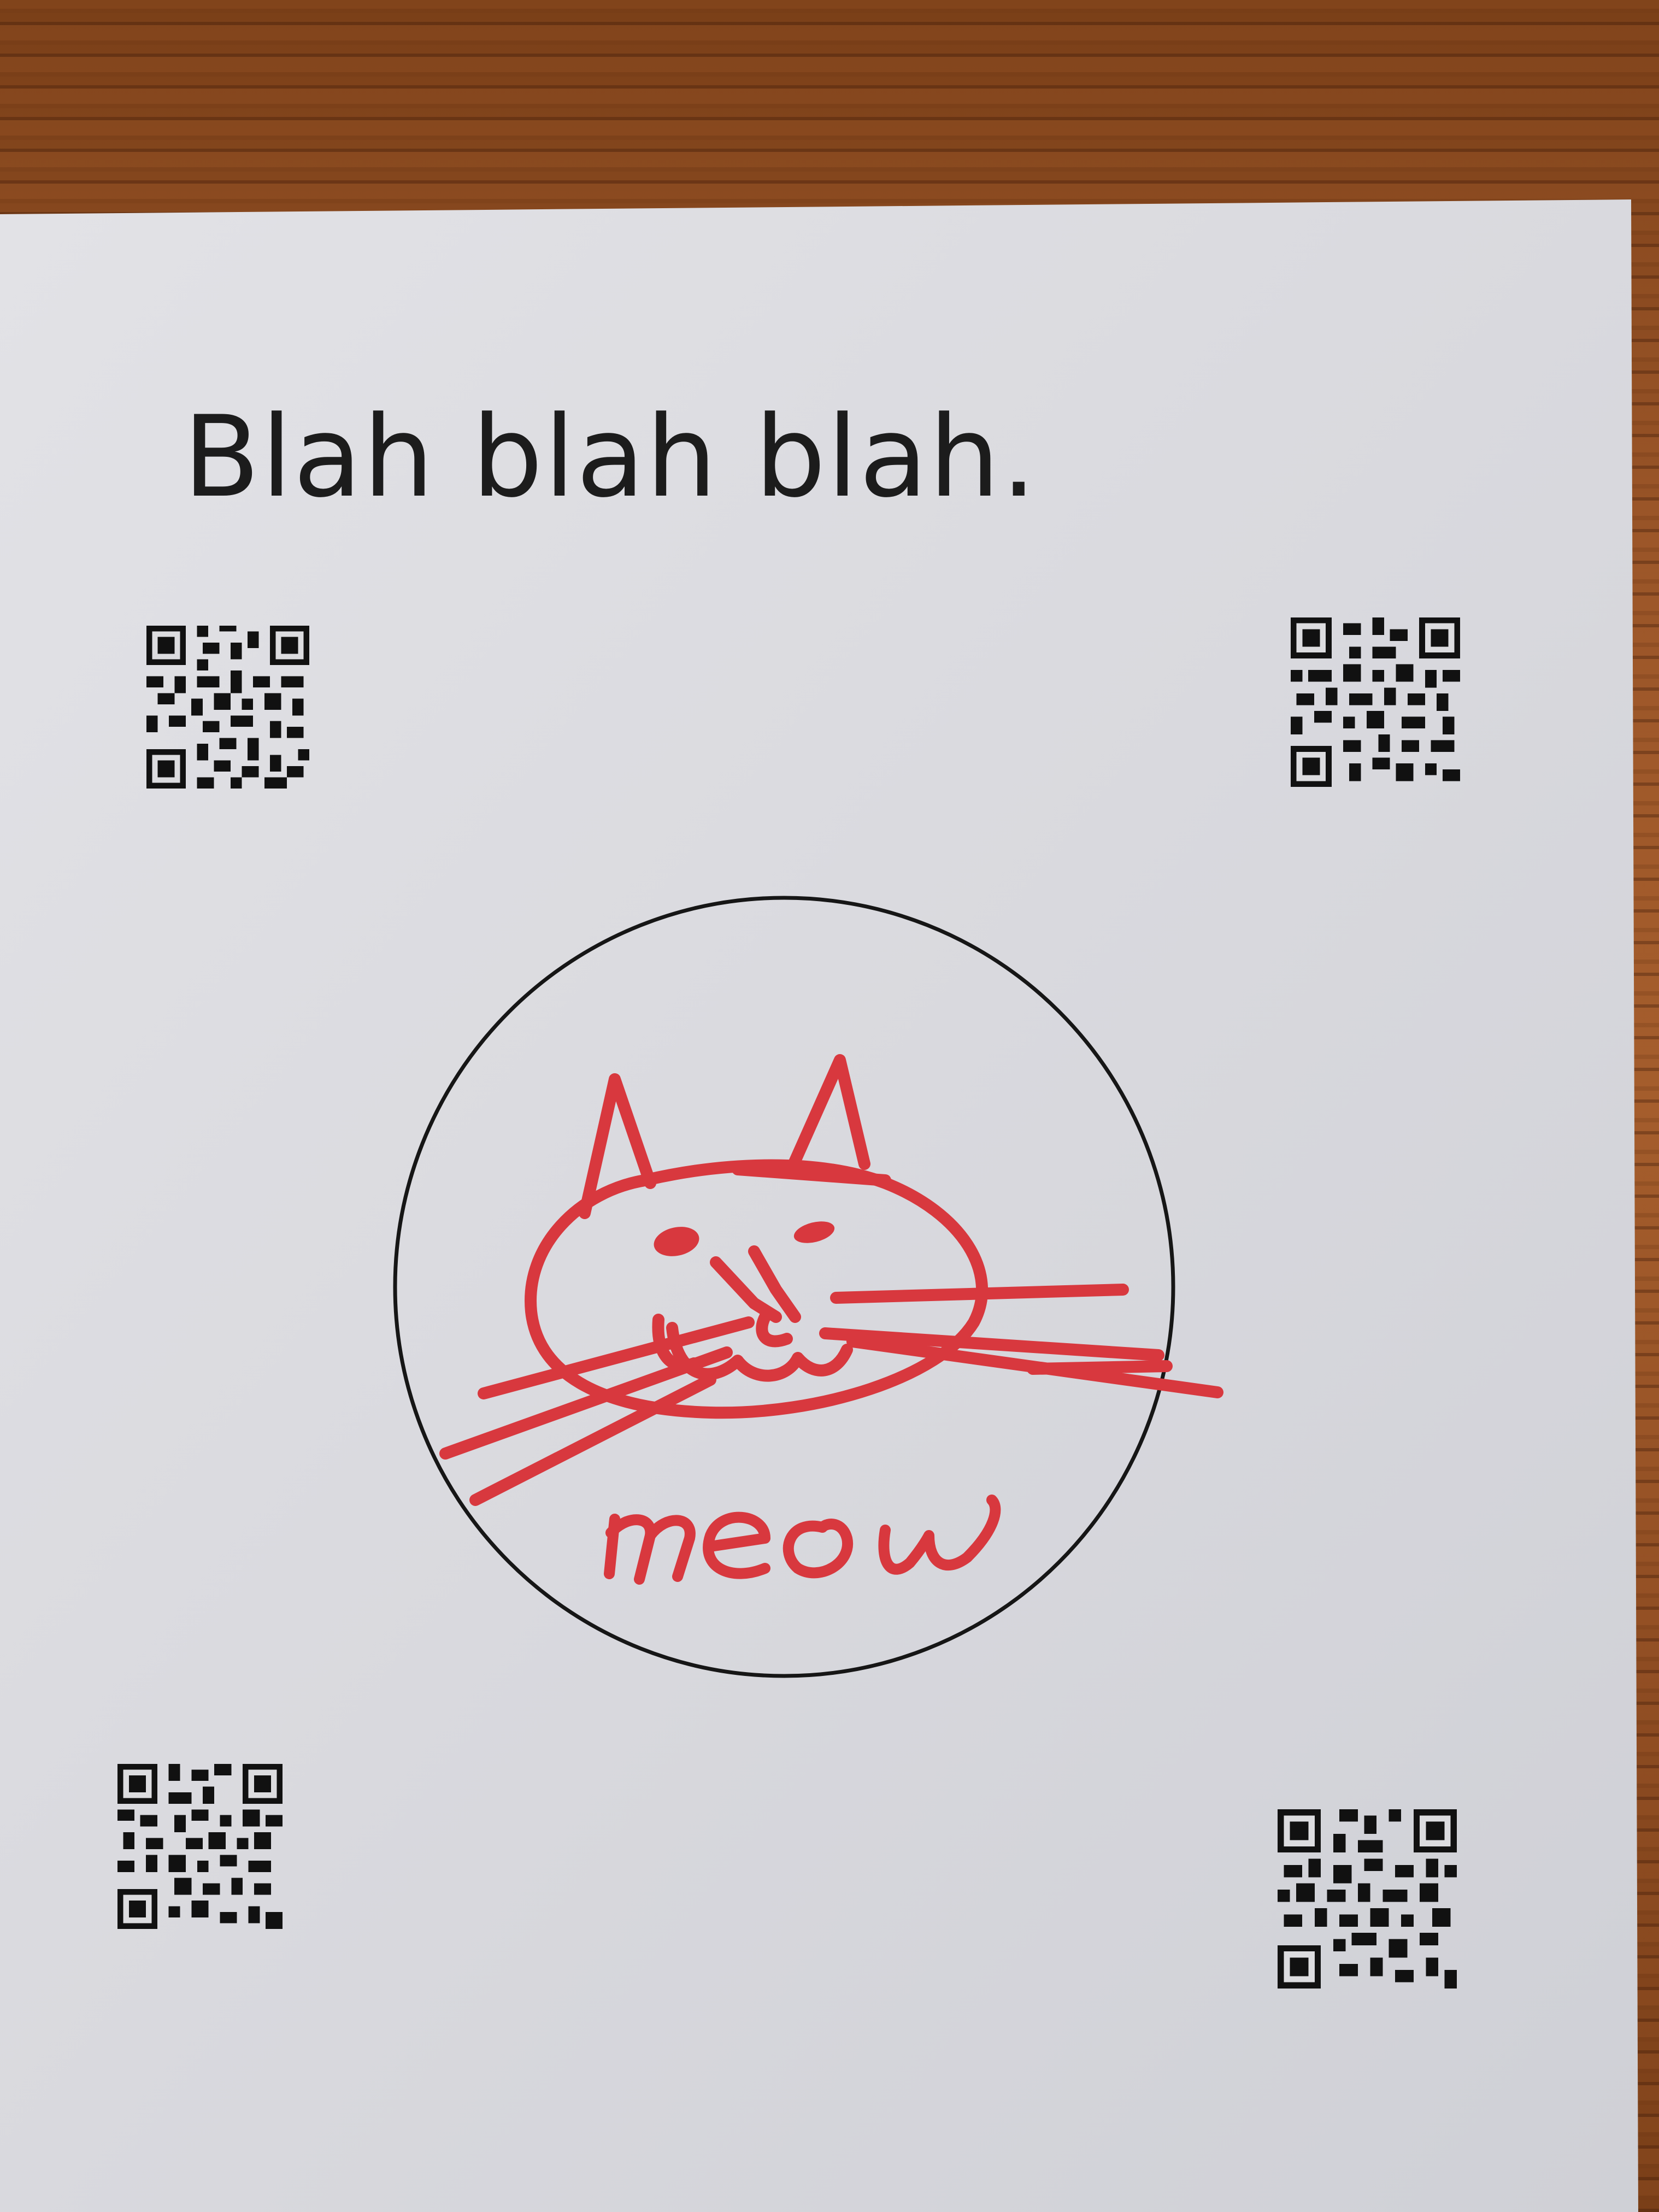  Describe the element at coordinates (831, 1280) in the screenshot. I see `cat-drawing-icon` at that location.